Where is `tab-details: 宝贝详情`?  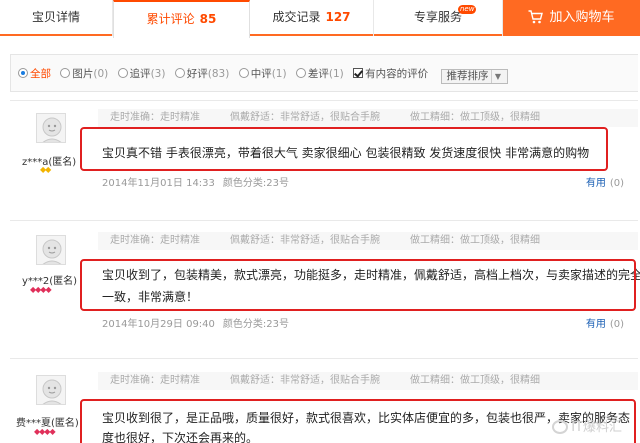
tab-details: 宝贝详情 is located at coordinates (56, 18).